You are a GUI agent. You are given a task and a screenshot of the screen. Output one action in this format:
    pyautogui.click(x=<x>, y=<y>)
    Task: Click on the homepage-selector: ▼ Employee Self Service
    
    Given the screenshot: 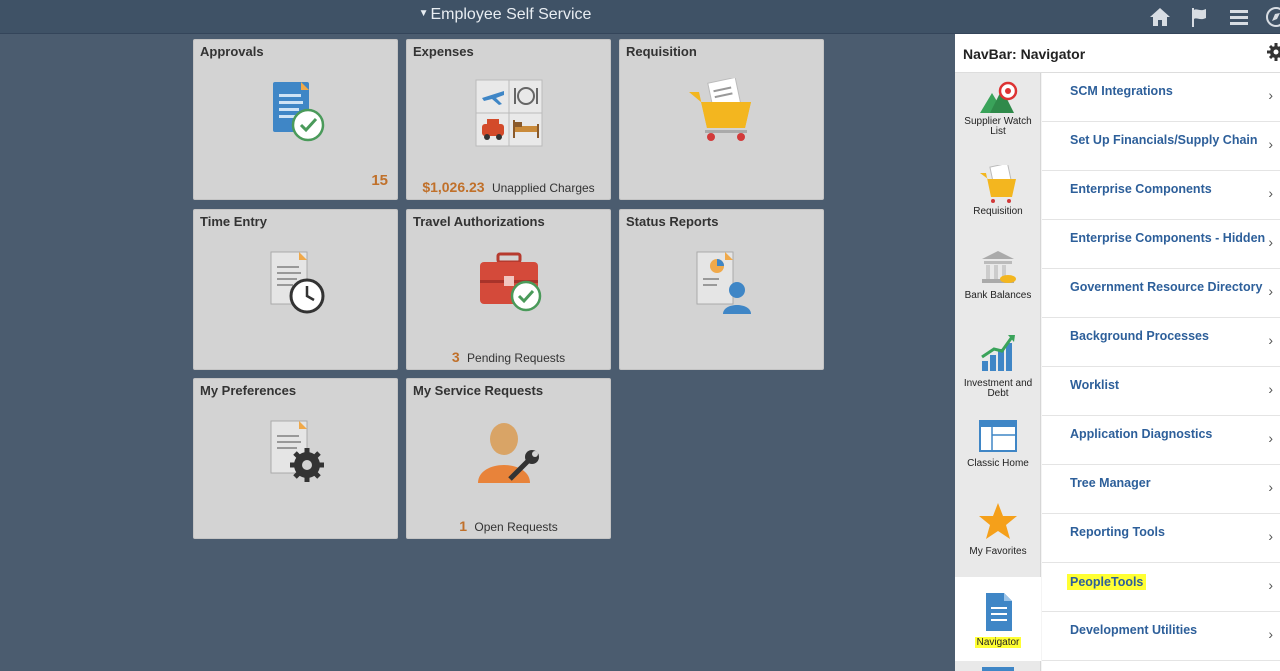 What is the action you would take?
    pyautogui.click(x=505, y=15)
    